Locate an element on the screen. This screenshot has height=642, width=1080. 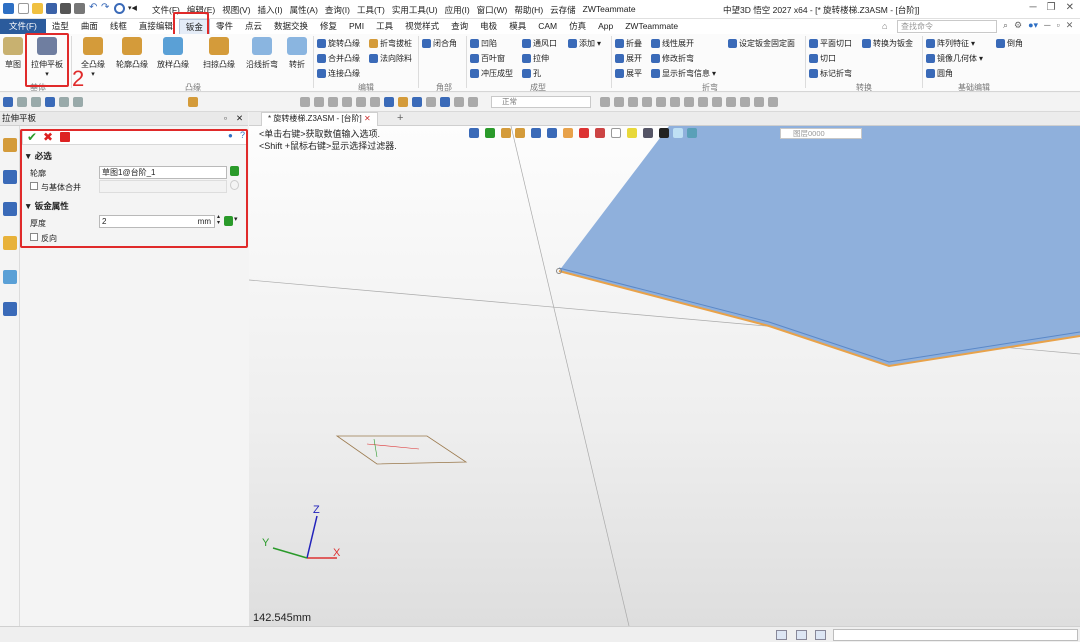
modify-bend-button: 修改折弯 is located at coordinates (672, 58).